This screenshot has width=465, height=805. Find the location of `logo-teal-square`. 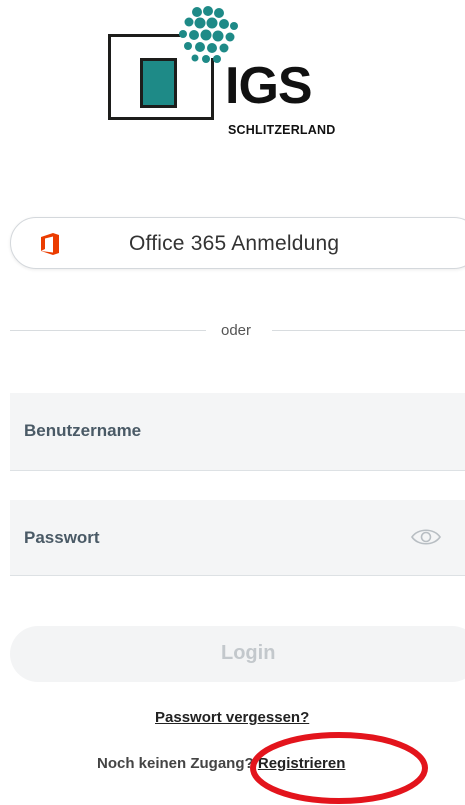

logo-teal-square is located at coordinates (158, 83).